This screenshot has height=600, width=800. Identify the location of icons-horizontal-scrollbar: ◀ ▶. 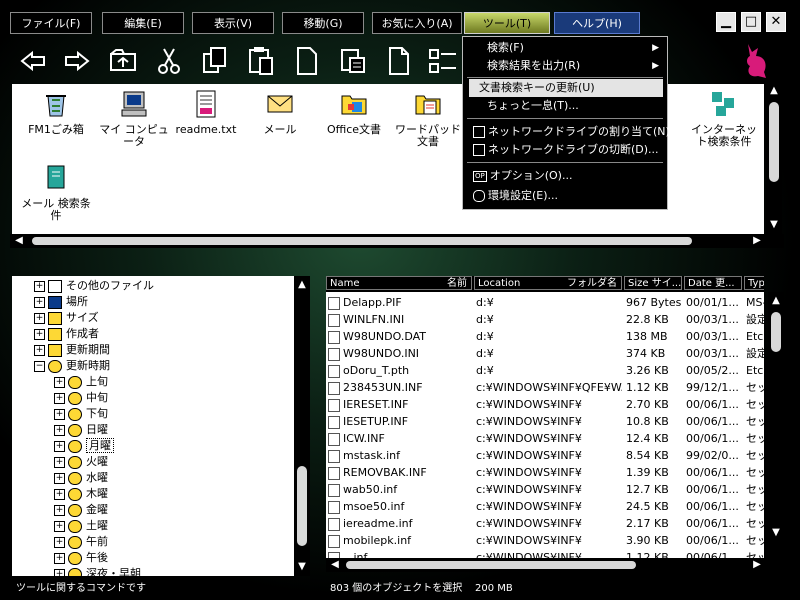
(397, 241).